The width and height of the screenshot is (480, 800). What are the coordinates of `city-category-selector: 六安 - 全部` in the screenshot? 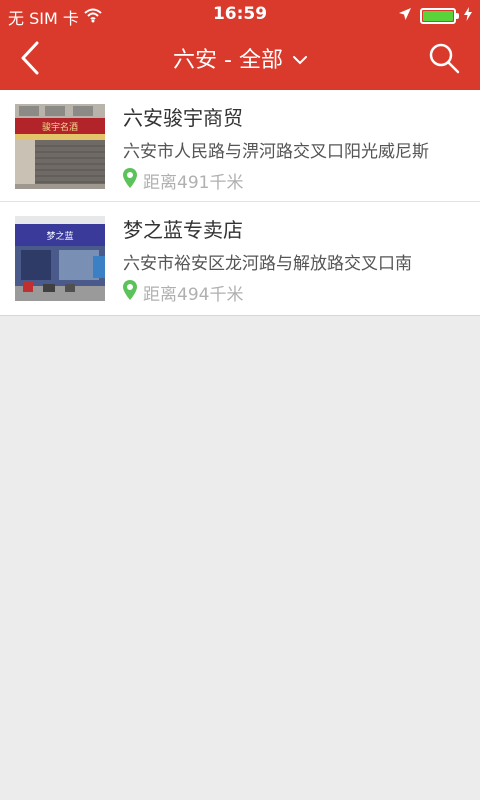 It's located at (240, 58).